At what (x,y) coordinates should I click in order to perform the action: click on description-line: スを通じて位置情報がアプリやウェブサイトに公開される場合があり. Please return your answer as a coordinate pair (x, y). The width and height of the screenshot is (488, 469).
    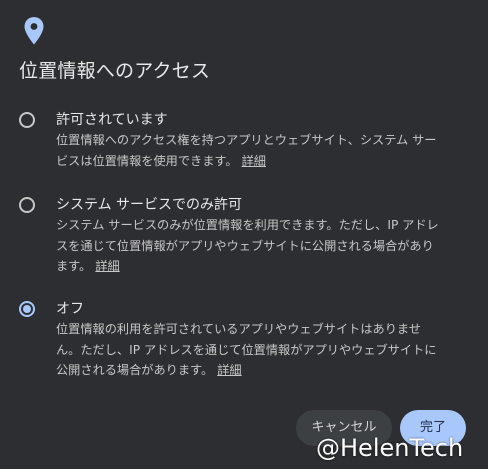
    Looking at the image, I should click on (245, 245).